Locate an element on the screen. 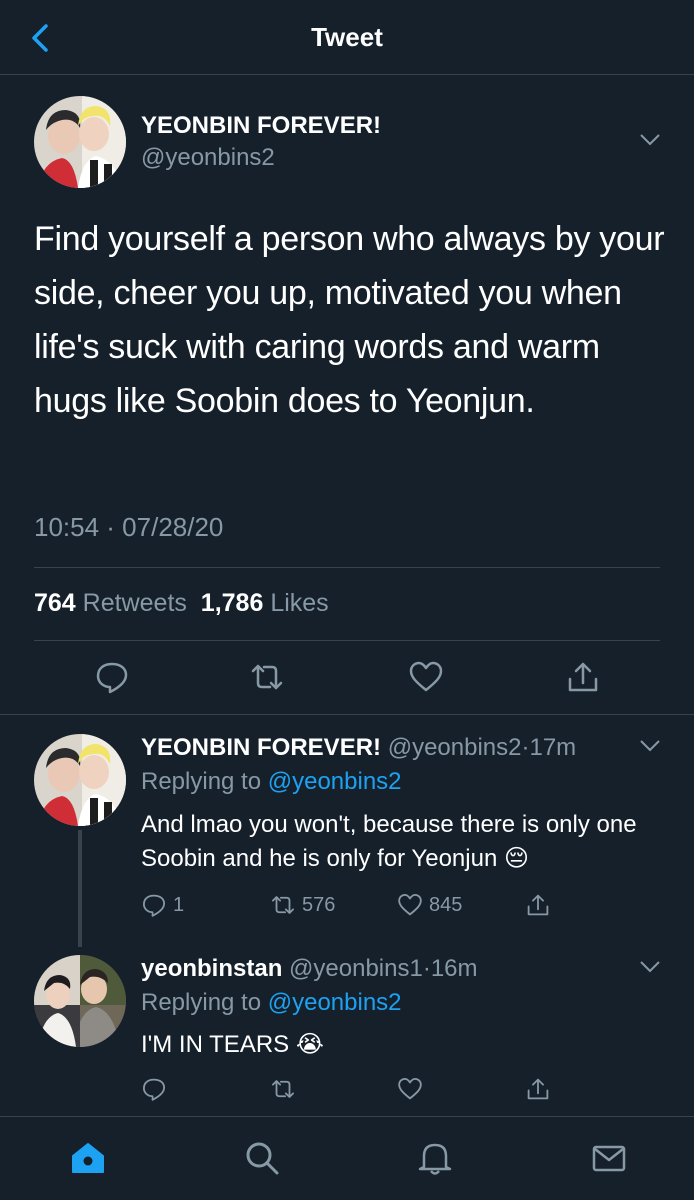  reply-text: I'M IN TEARS 😭 is located at coordinates (232, 1044).